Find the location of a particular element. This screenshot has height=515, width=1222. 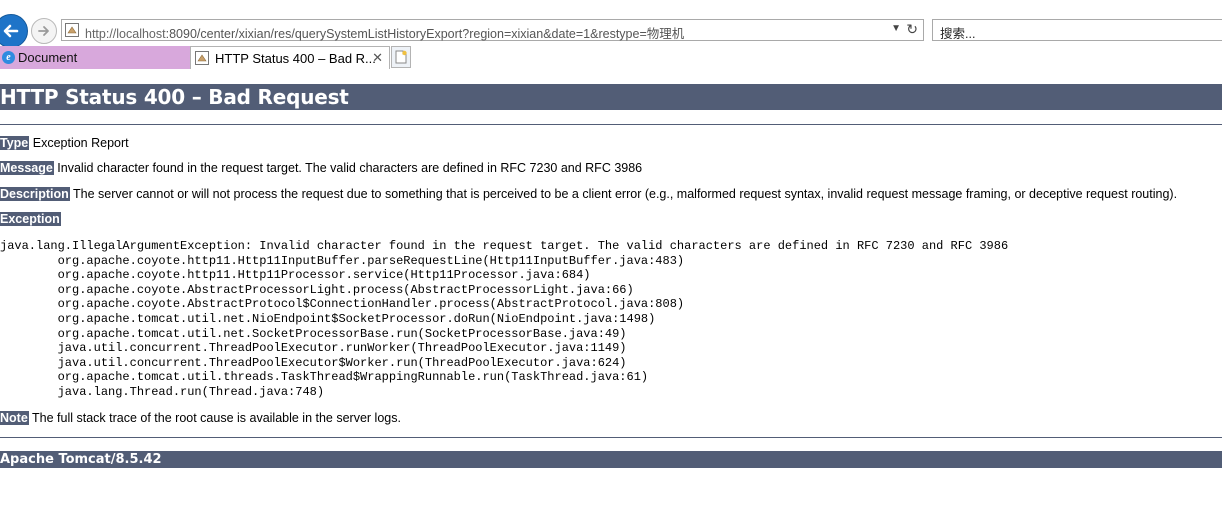

back-button is located at coordinates (14, 31).